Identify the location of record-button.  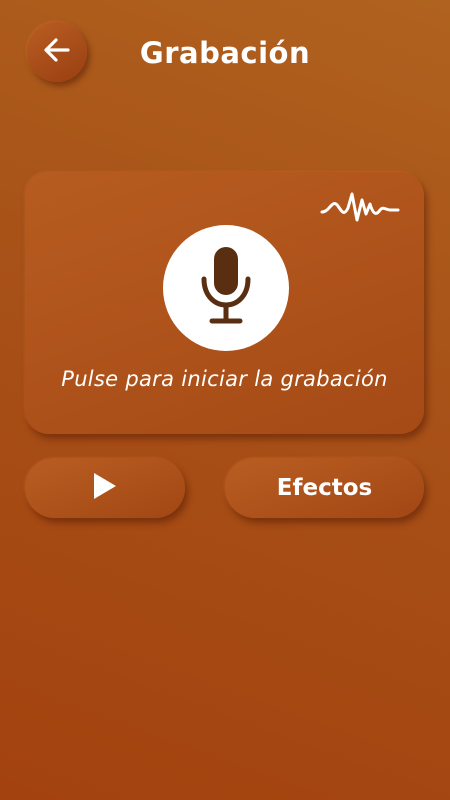
(226, 288).